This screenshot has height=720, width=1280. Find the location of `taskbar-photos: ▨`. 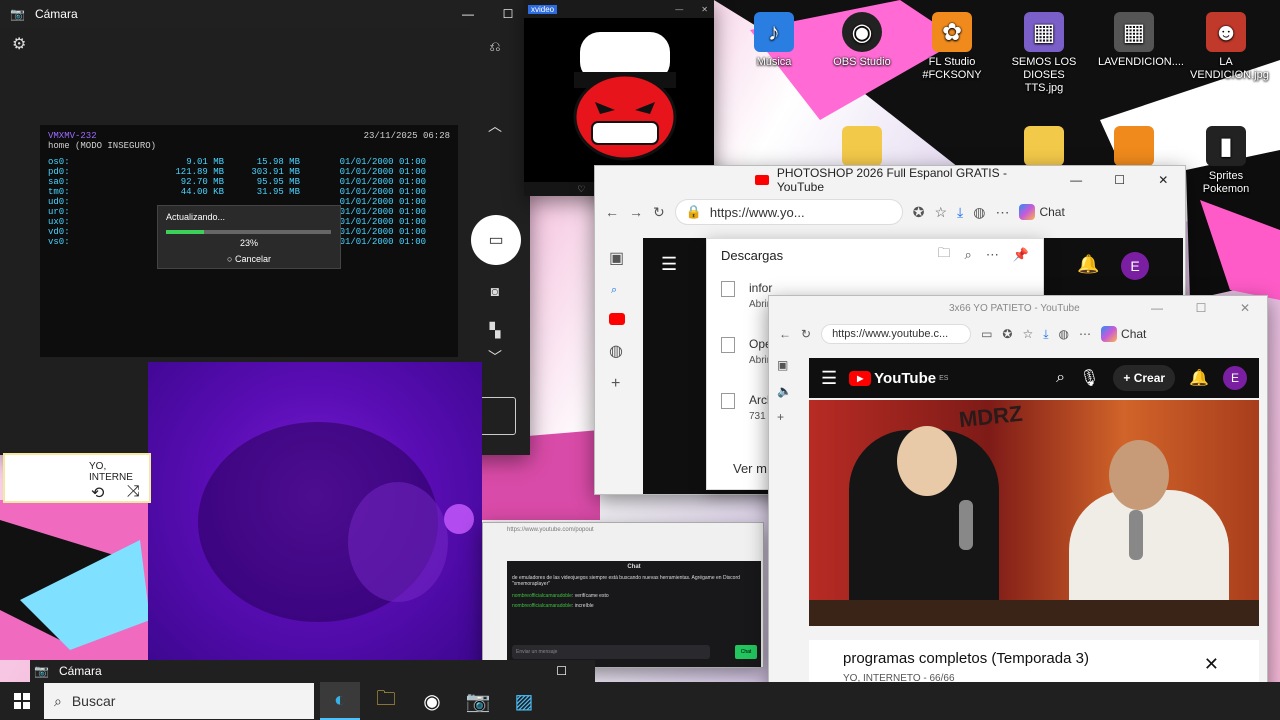

taskbar-photos: ▨ is located at coordinates (524, 701).